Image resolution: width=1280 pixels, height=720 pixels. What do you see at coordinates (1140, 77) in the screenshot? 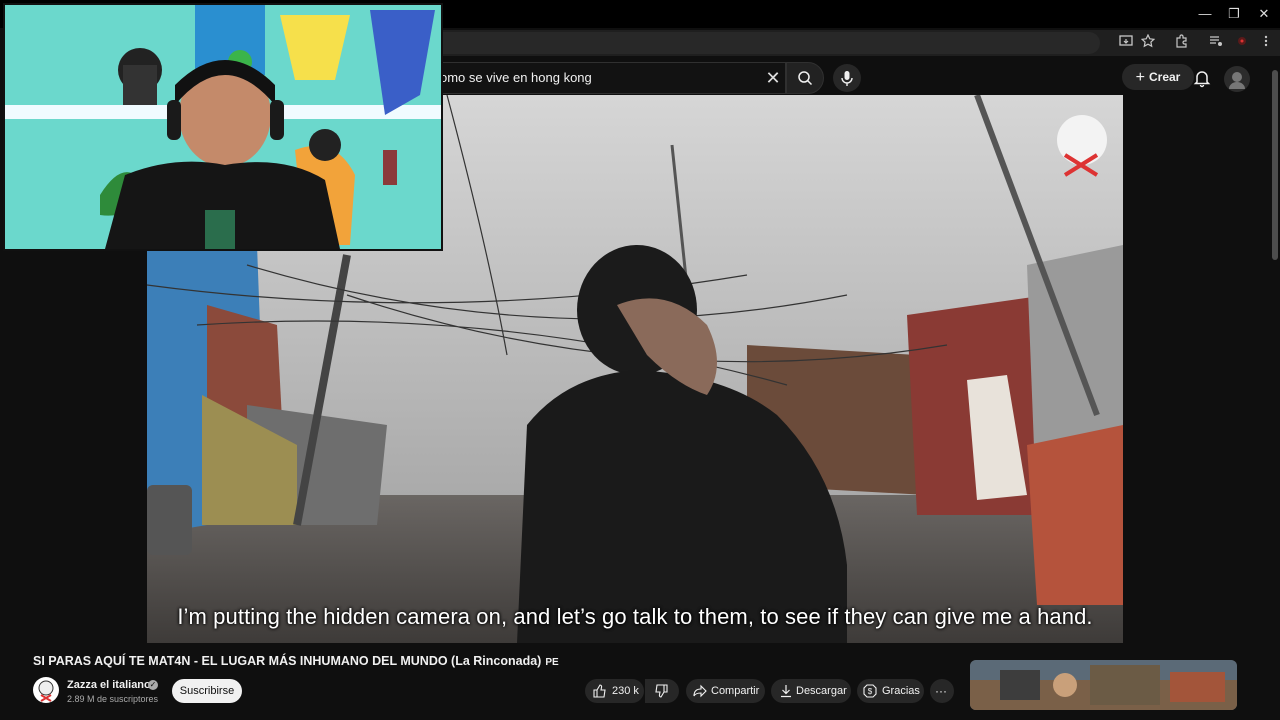
I see `plus-icon: +` at bounding box center [1140, 77].